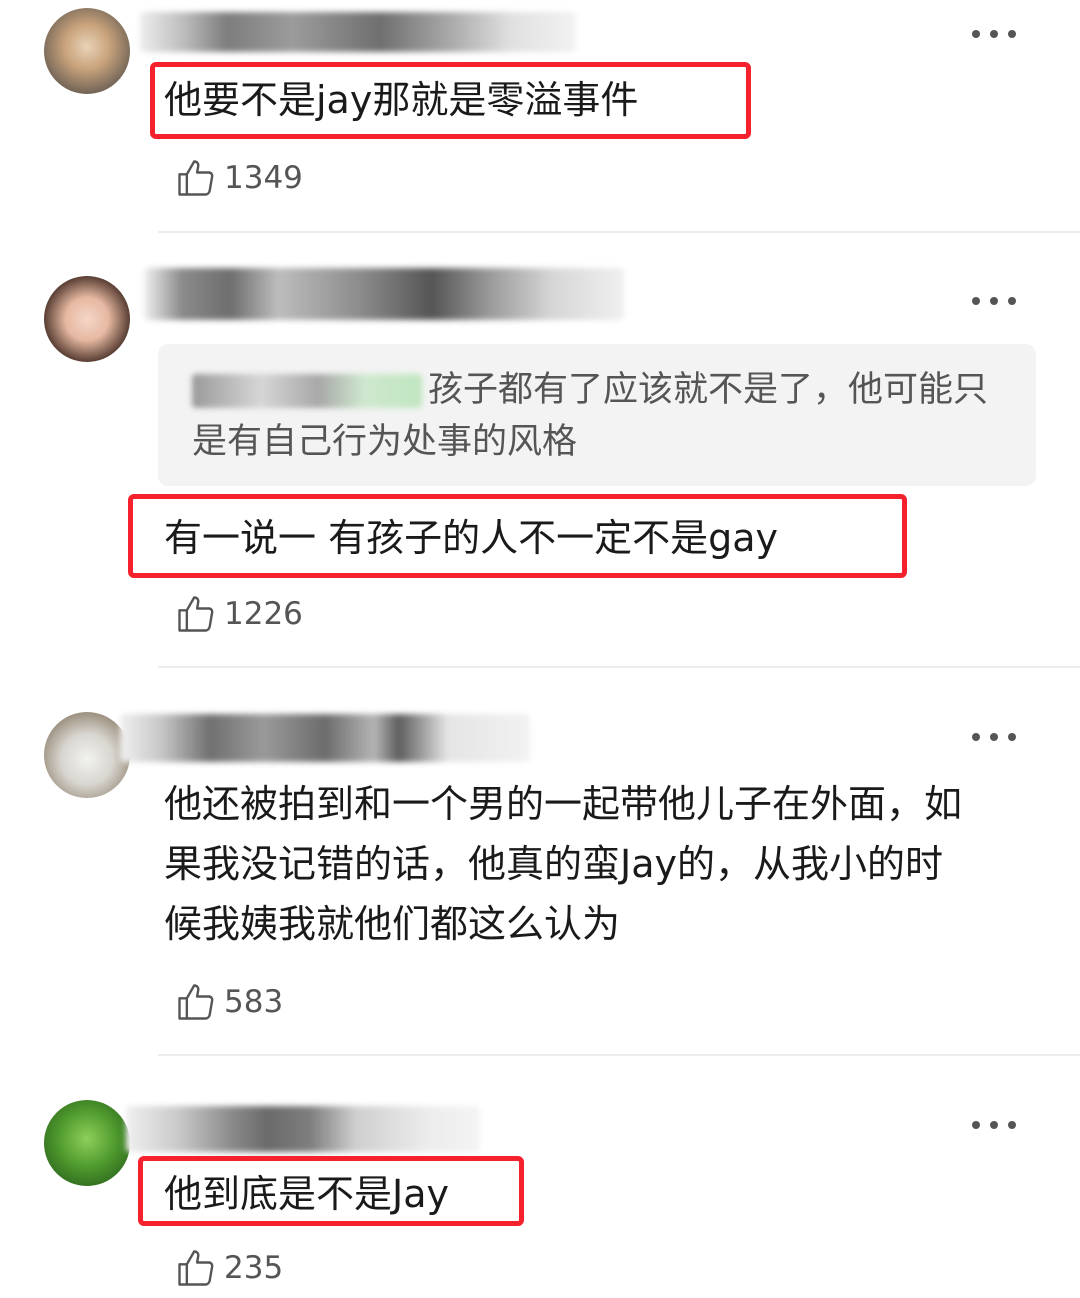  What do you see at coordinates (263, 614) in the screenshot?
I see `like-count: 1226` at bounding box center [263, 614].